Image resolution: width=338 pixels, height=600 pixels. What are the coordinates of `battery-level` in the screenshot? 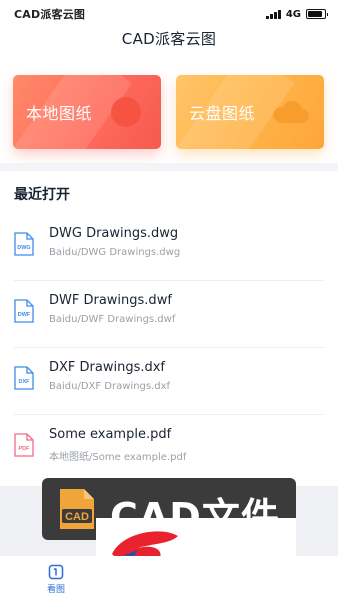 It's located at (315, 14).